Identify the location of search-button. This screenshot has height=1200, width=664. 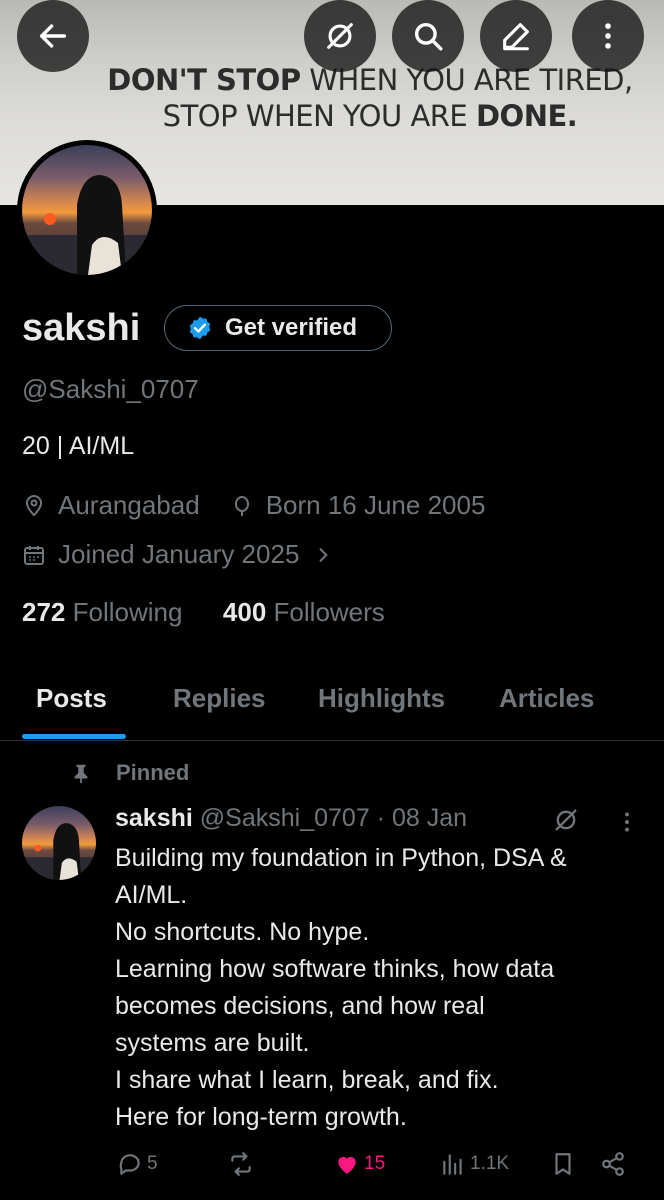
(428, 36).